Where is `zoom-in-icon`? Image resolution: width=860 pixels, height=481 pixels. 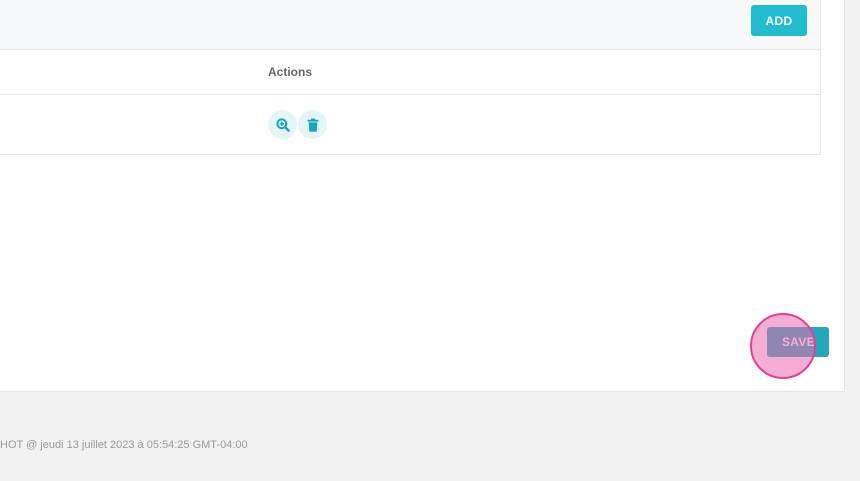
zoom-in-icon is located at coordinates (282, 124).